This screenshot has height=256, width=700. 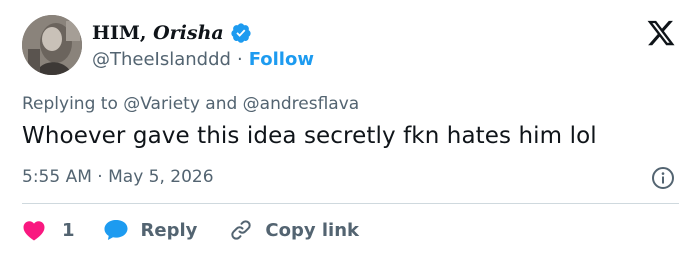 I want to click on tweet-timestamp: 5:55 AM · May 5, 2026, so click(x=118, y=177).